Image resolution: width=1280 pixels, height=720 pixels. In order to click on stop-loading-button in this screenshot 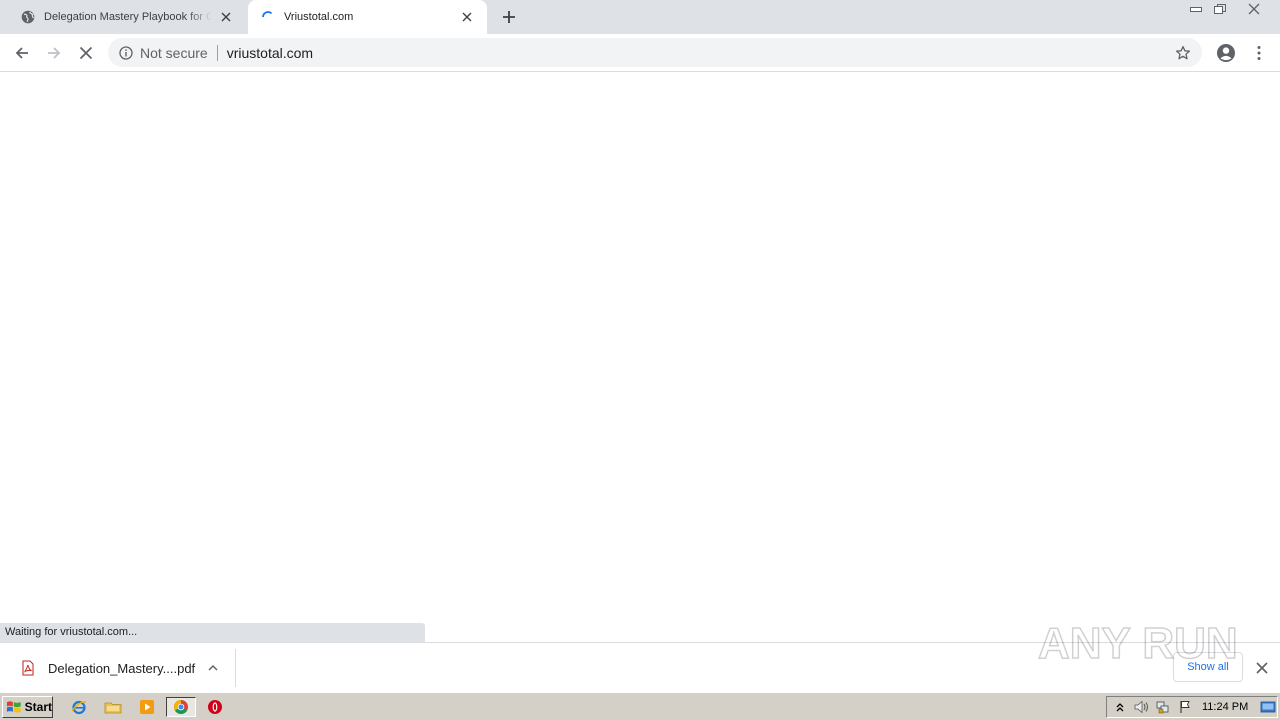, I will do `click(86, 53)`.